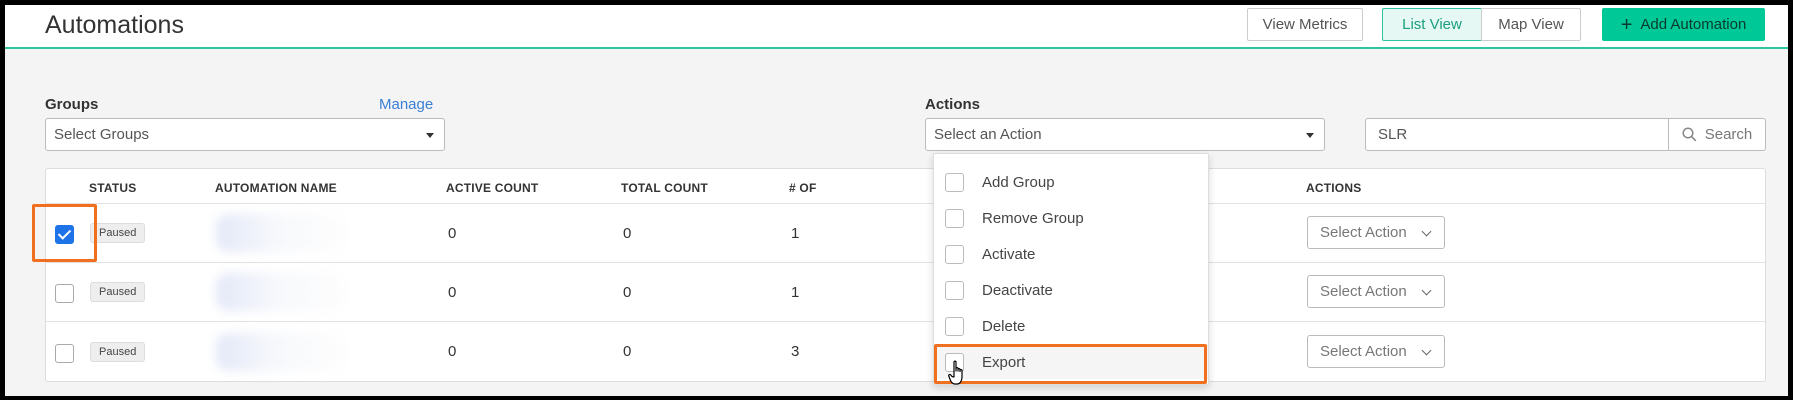 Image resolution: width=1793 pixels, height=400 pixels. What do you see at coordinates (64, 233) in the screenshot?
I see `checkbox-highlight` at bounding box center [64, 233].